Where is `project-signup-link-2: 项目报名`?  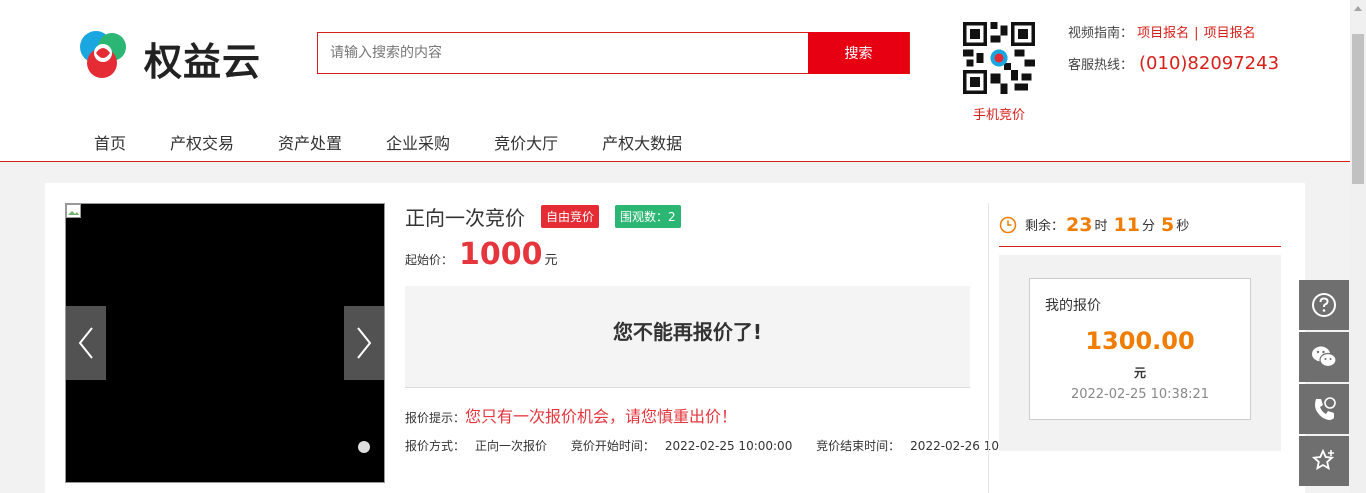
project-signup-link-2: 项目报名 is located at coordinates (1230, 33).